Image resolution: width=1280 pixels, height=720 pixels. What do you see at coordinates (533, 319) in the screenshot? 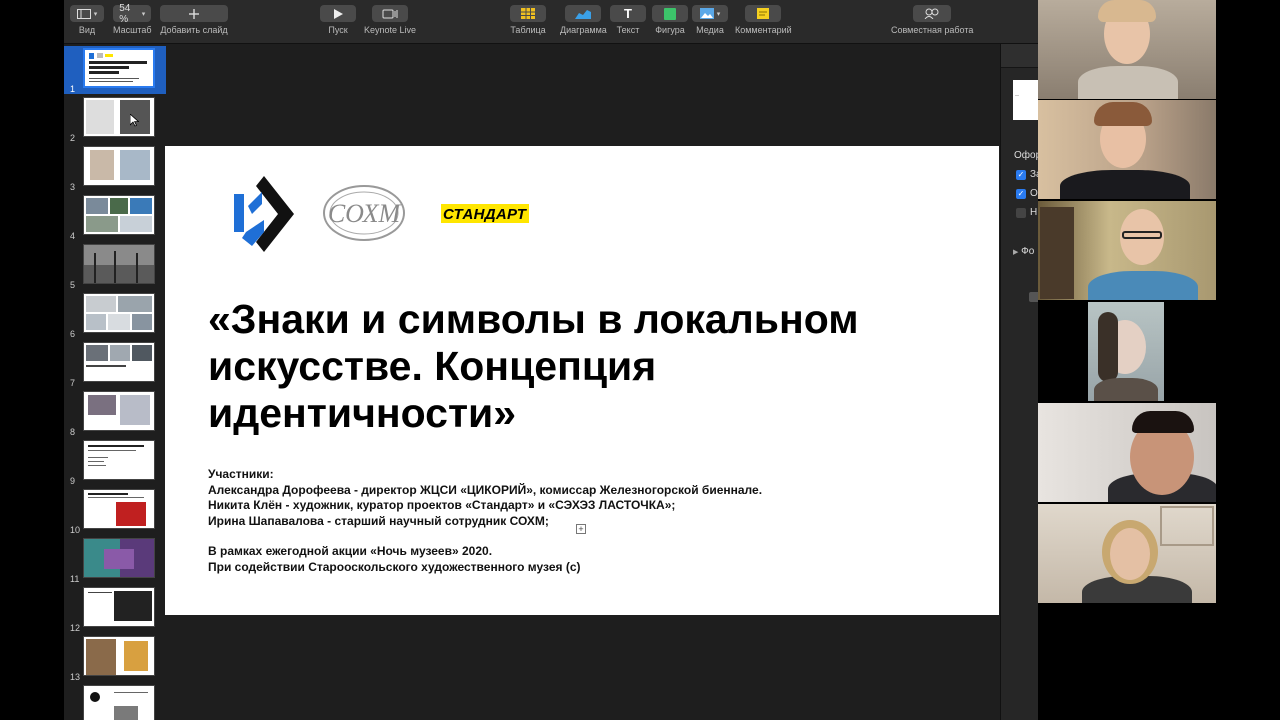
I see `slide-title-line: «Знаки и символы в локальном` at bounding box center [533, 319].